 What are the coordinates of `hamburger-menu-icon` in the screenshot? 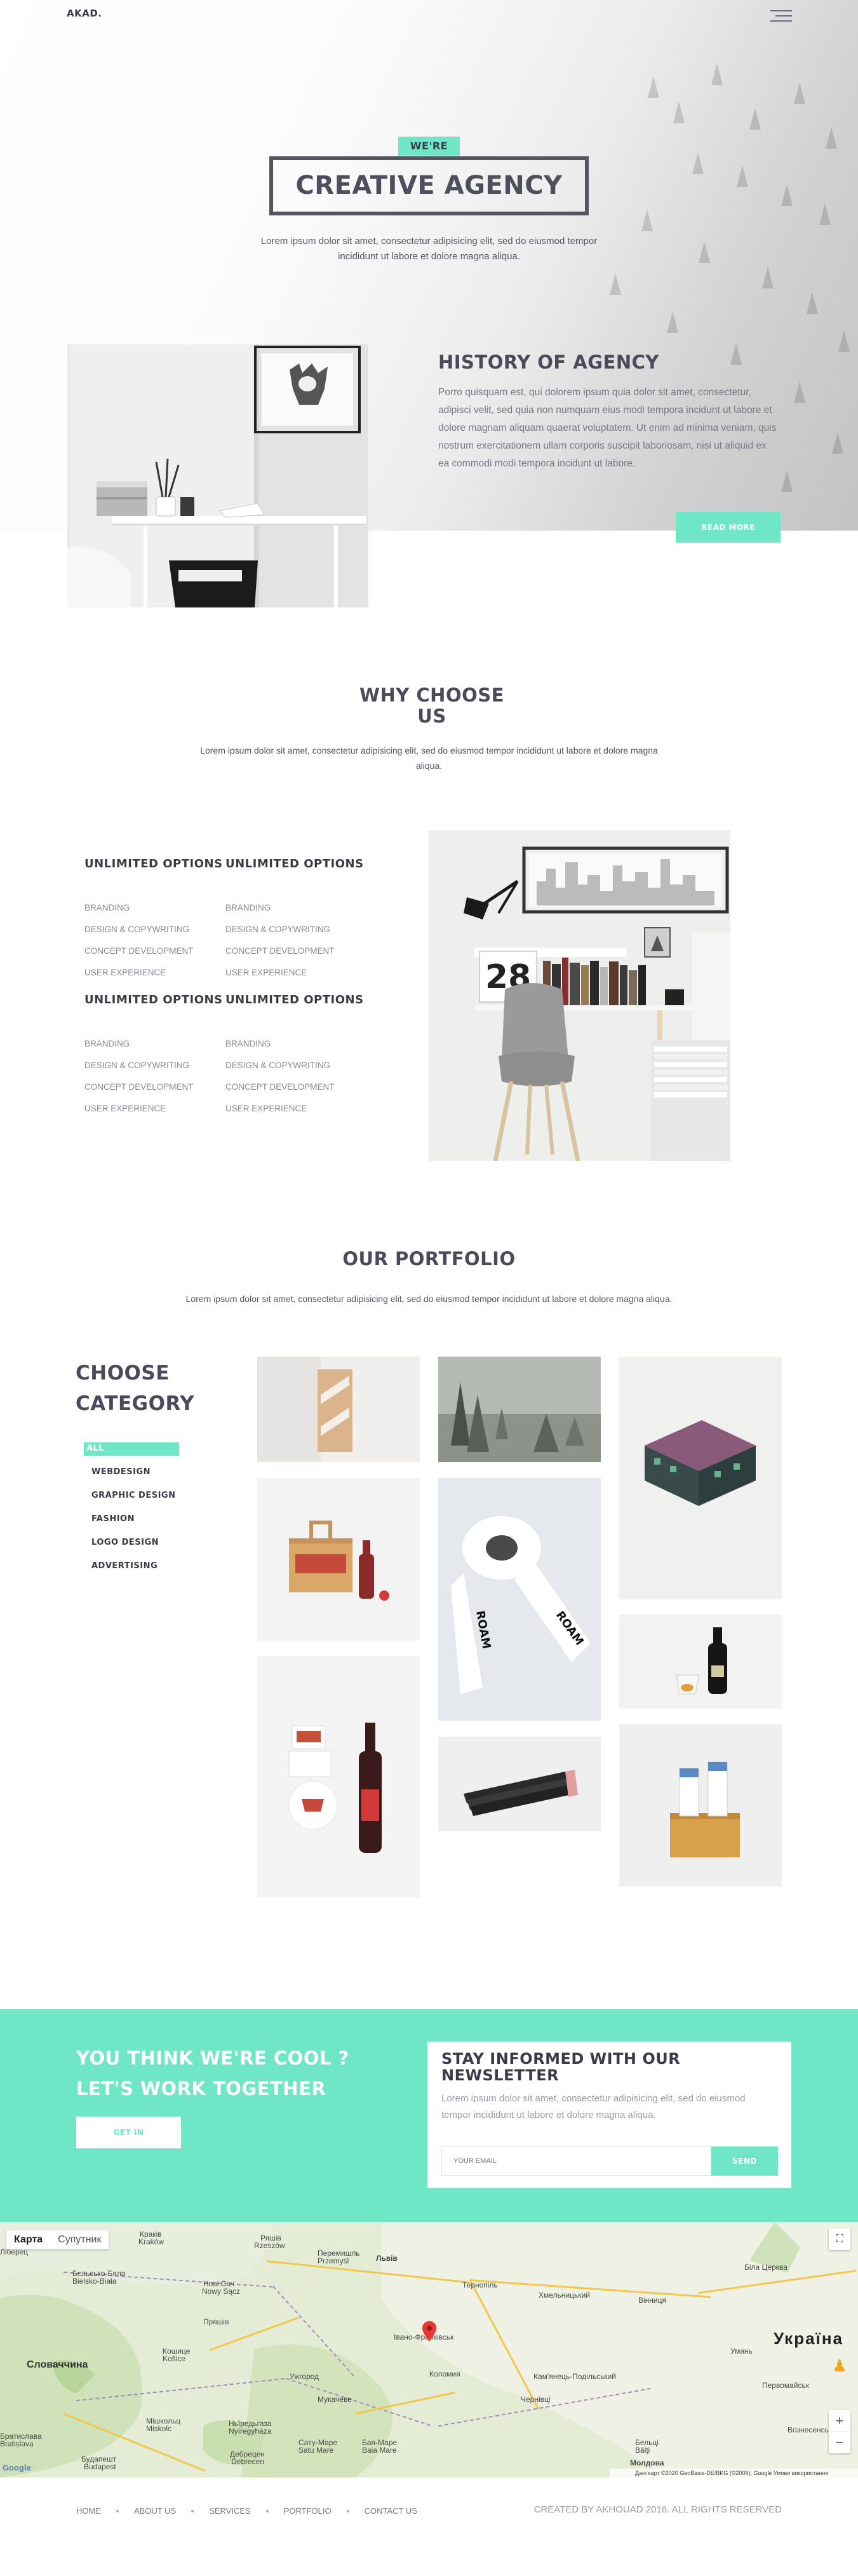 It's located at (781, 16).